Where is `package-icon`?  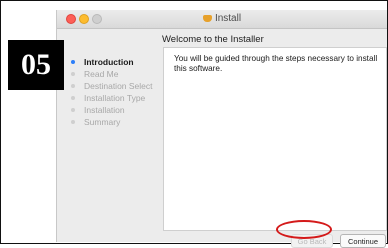
package-icon is located at coordinates (207, 18).